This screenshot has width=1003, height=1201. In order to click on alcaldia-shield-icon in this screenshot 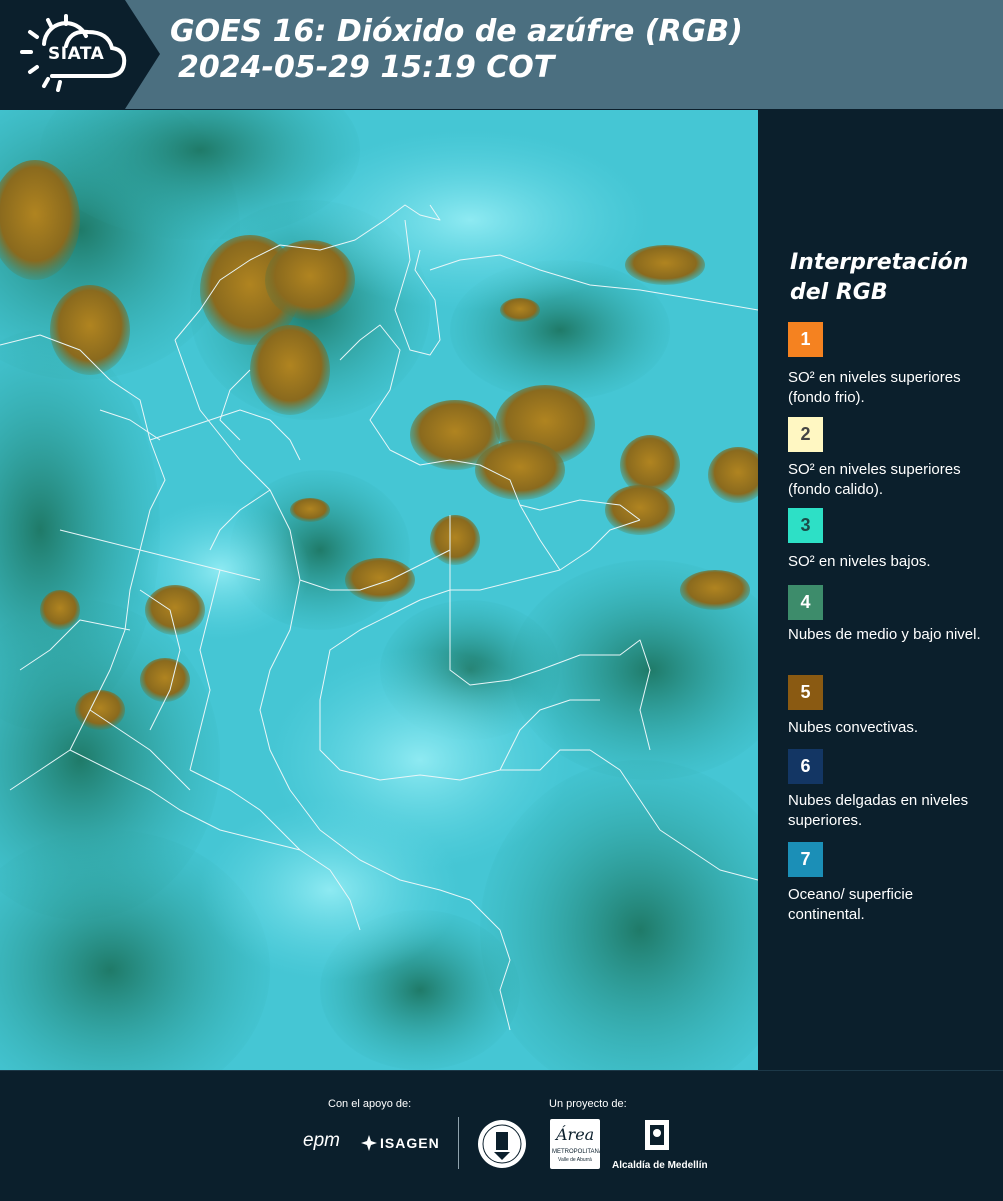, I will do `click(657, 1135)`.